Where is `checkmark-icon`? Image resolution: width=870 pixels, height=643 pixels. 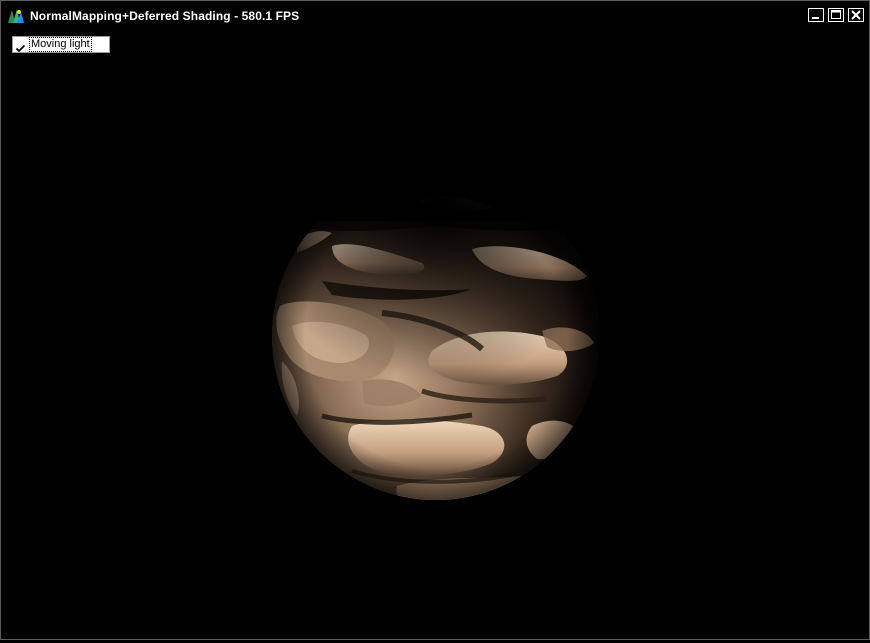
checkmark-icon is located at coordinates (20, 48).